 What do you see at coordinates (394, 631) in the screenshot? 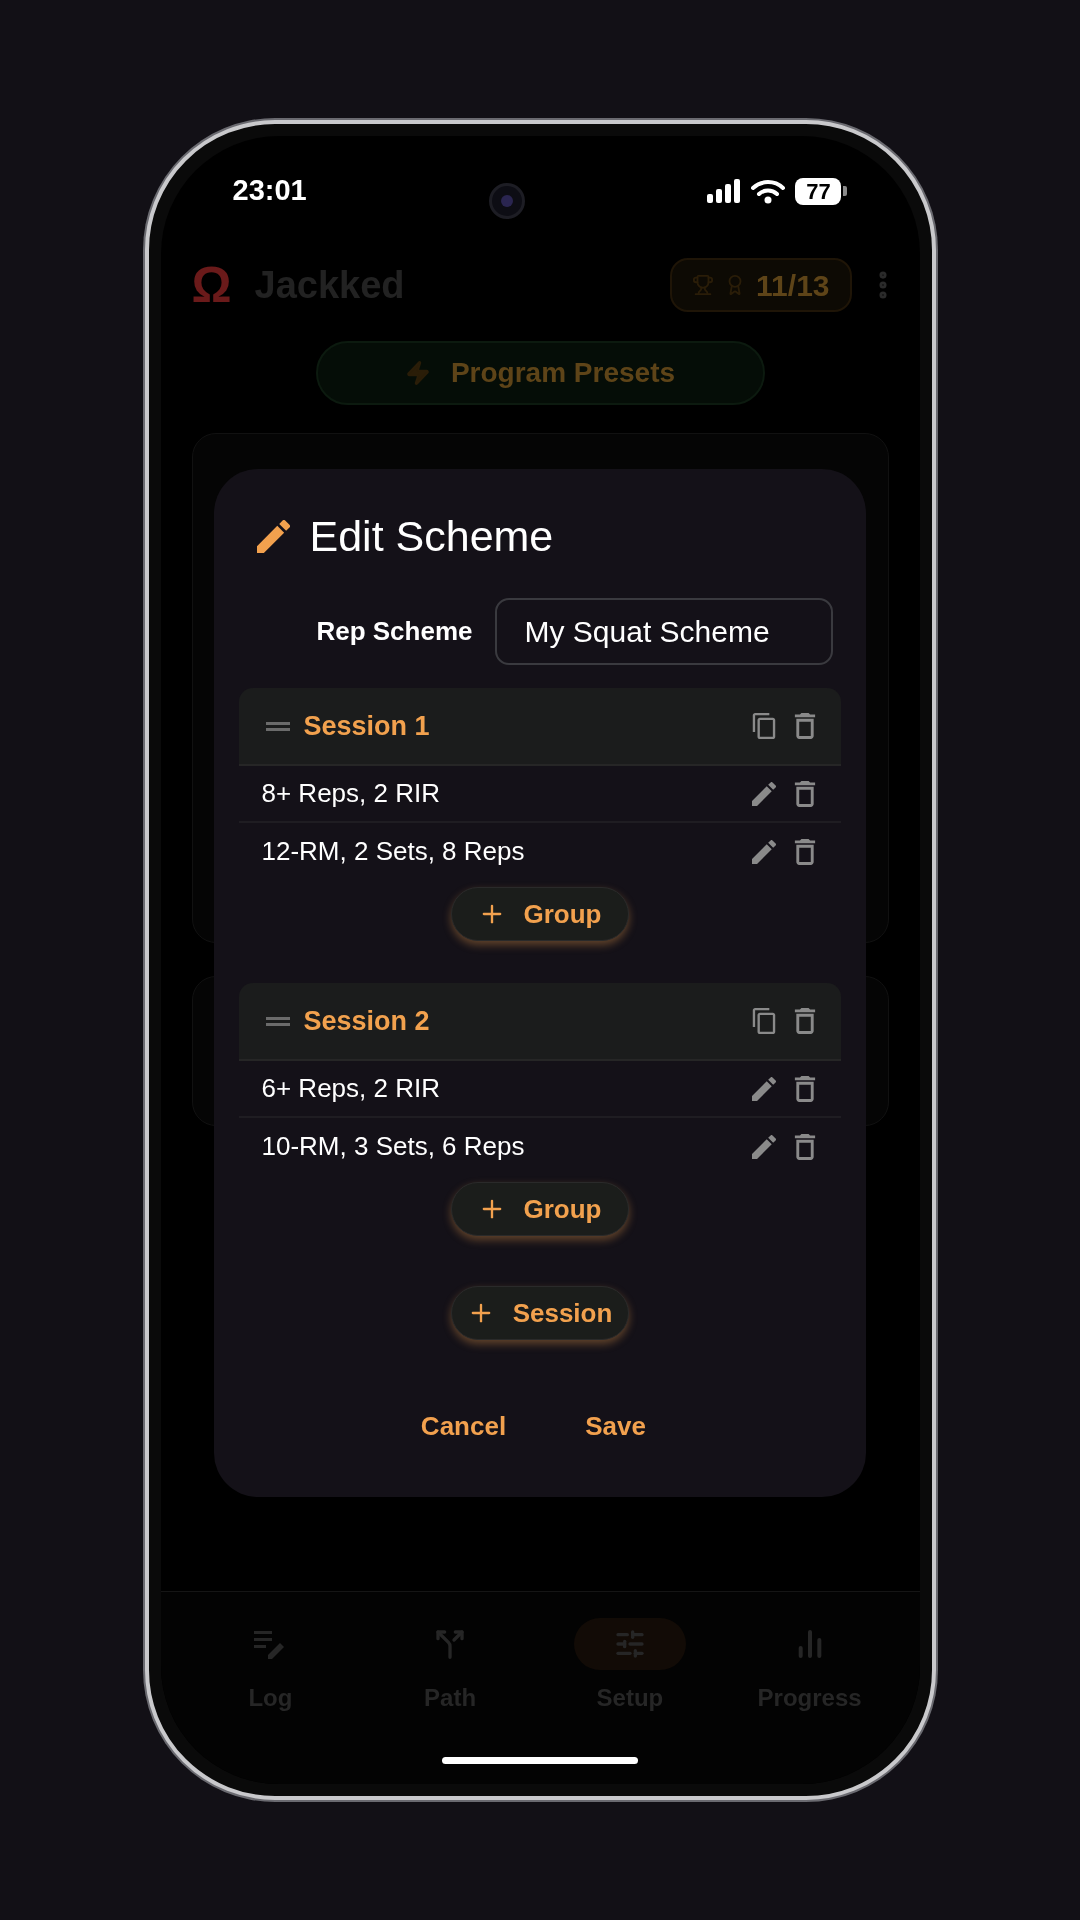
I see `field-label: Rep Scheme` at bounding box center [394, 631].